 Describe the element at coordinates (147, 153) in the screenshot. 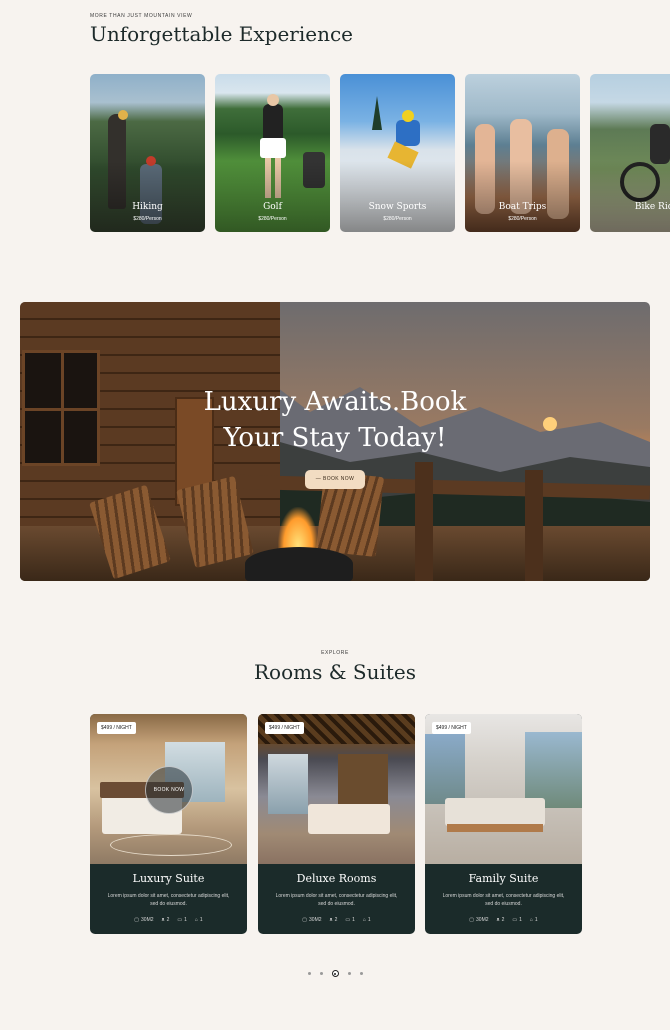

I see `experience-card-hiking: Hiking $280/Person` at that location.